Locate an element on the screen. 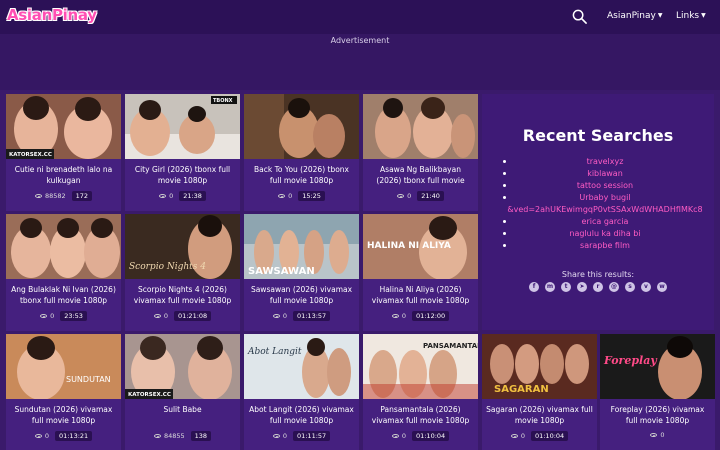 This screenshot has width=720, height=450. nav-dropdown-asianpinay: AsianPinay ▼ is located at coordinates (634, 16).